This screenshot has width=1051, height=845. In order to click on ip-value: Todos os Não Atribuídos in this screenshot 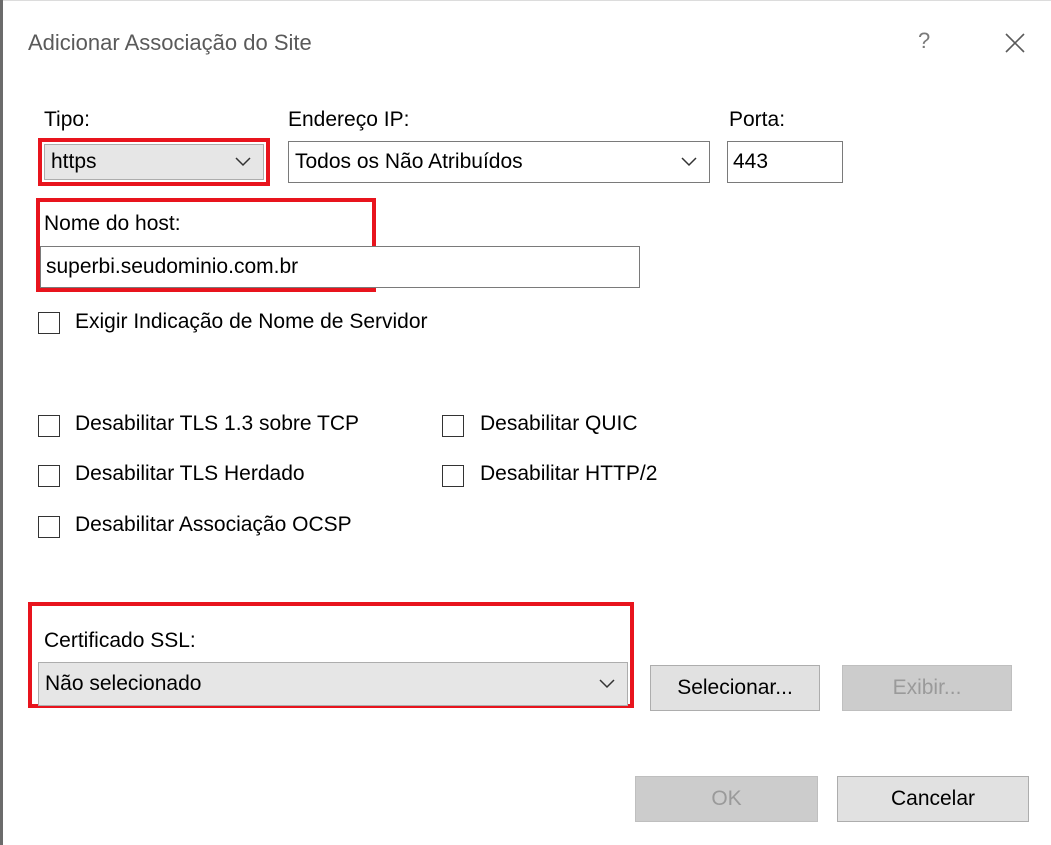, I will do `click(409, 161)`.